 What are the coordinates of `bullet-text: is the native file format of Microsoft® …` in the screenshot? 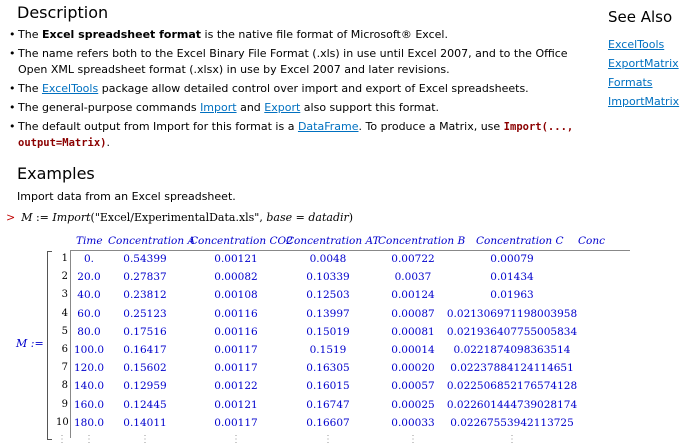 It's located at (324, 34).